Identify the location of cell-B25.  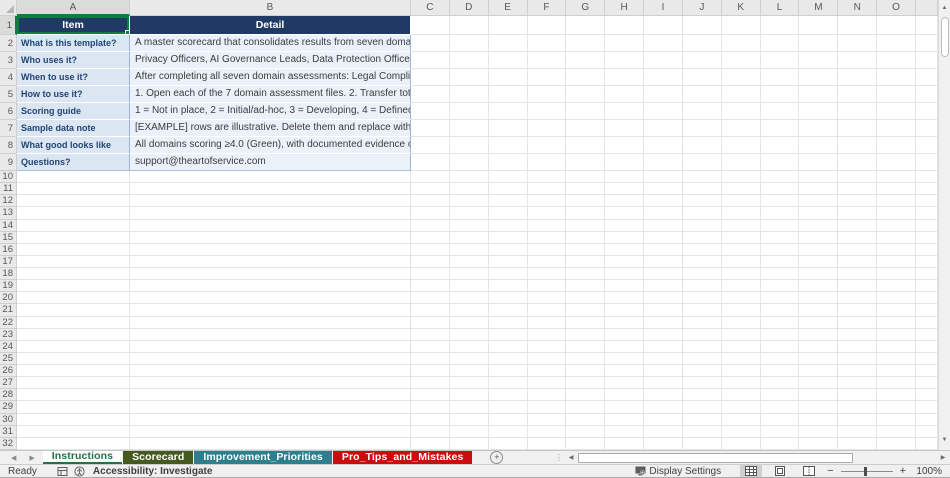
(270, 358).